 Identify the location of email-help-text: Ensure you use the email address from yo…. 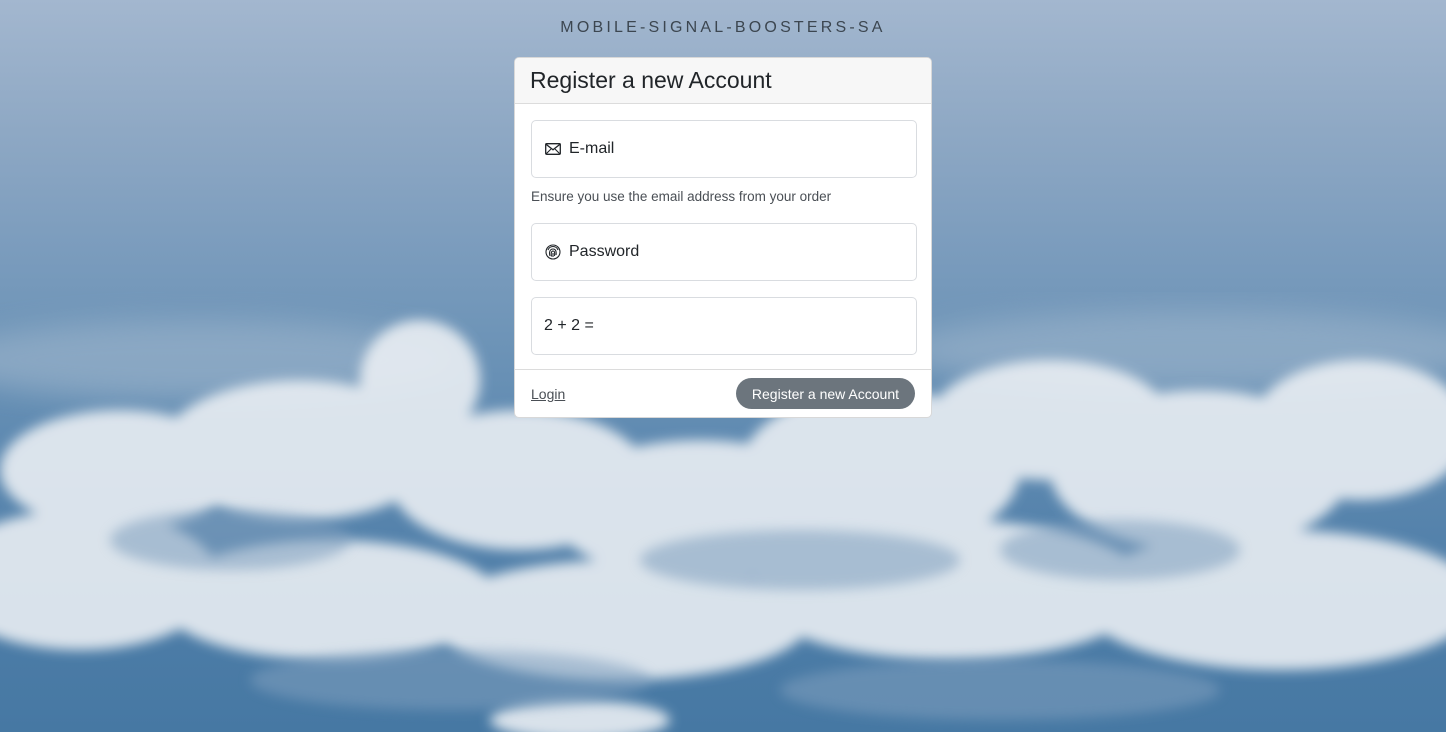
(681, 196).